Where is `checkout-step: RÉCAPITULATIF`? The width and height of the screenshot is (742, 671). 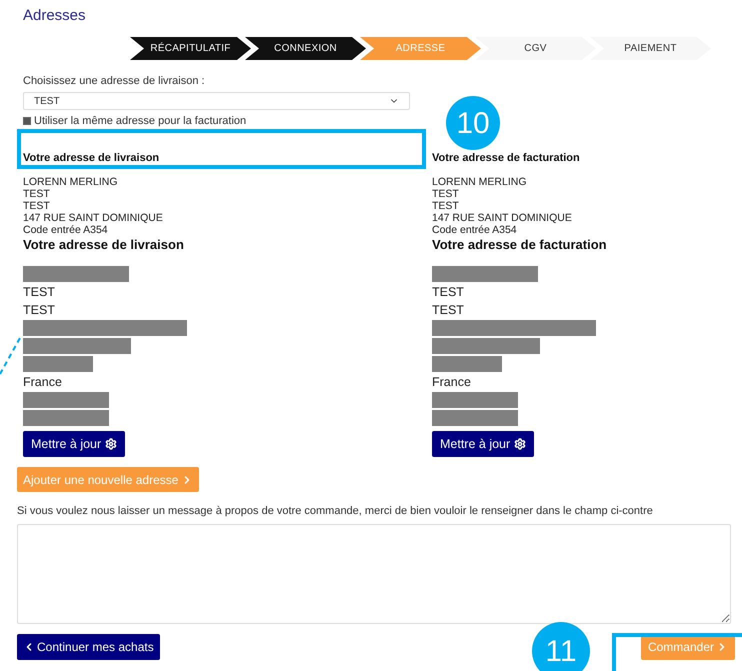 checkout-step: RÉCAPITULATIF is located at coordinates (190, 48).